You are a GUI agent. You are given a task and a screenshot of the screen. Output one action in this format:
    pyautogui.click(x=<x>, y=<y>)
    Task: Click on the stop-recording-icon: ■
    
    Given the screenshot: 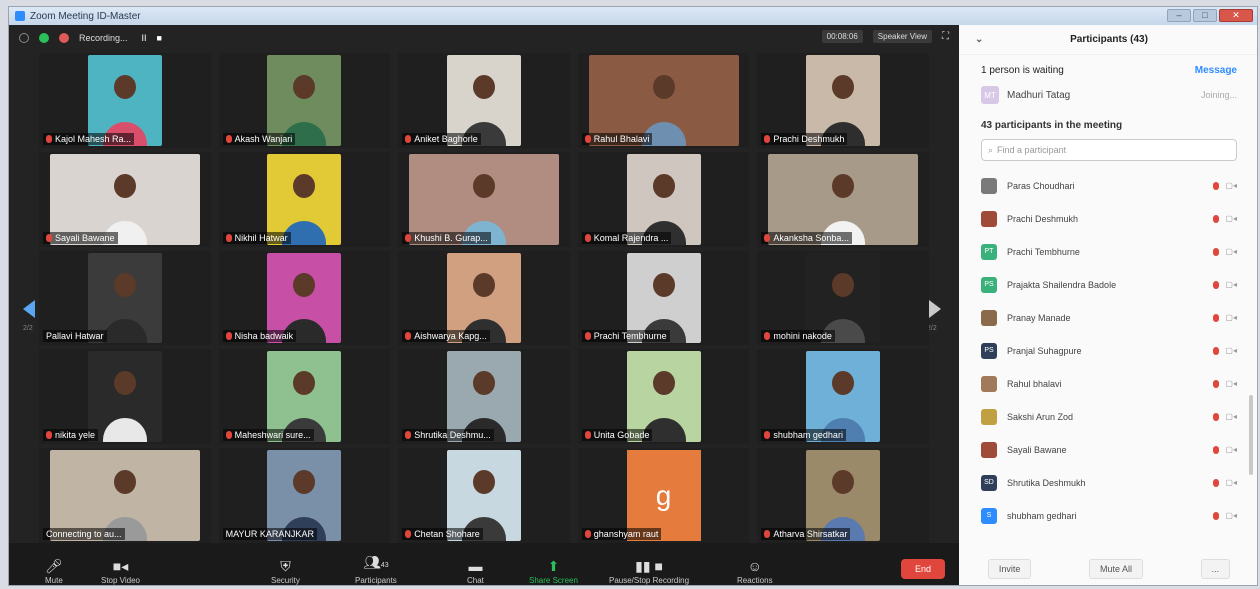 What is the action you would take?
    pyautogui.click(x=159, y=38)
    